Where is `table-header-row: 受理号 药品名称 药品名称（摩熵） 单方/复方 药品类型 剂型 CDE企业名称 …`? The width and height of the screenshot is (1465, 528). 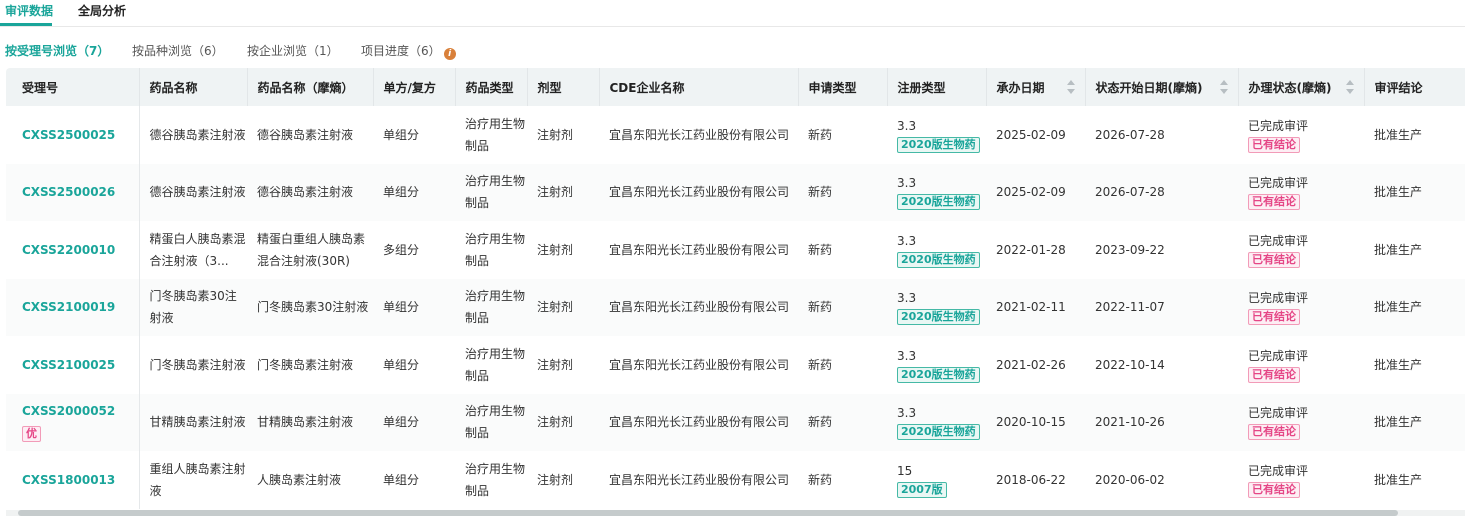 table-header-row: 受理号 药品名称 药品名称（摩熵） 单方/复方 药品类型 剂型 CDE企业名称 … is located at coordinates (735, 87).